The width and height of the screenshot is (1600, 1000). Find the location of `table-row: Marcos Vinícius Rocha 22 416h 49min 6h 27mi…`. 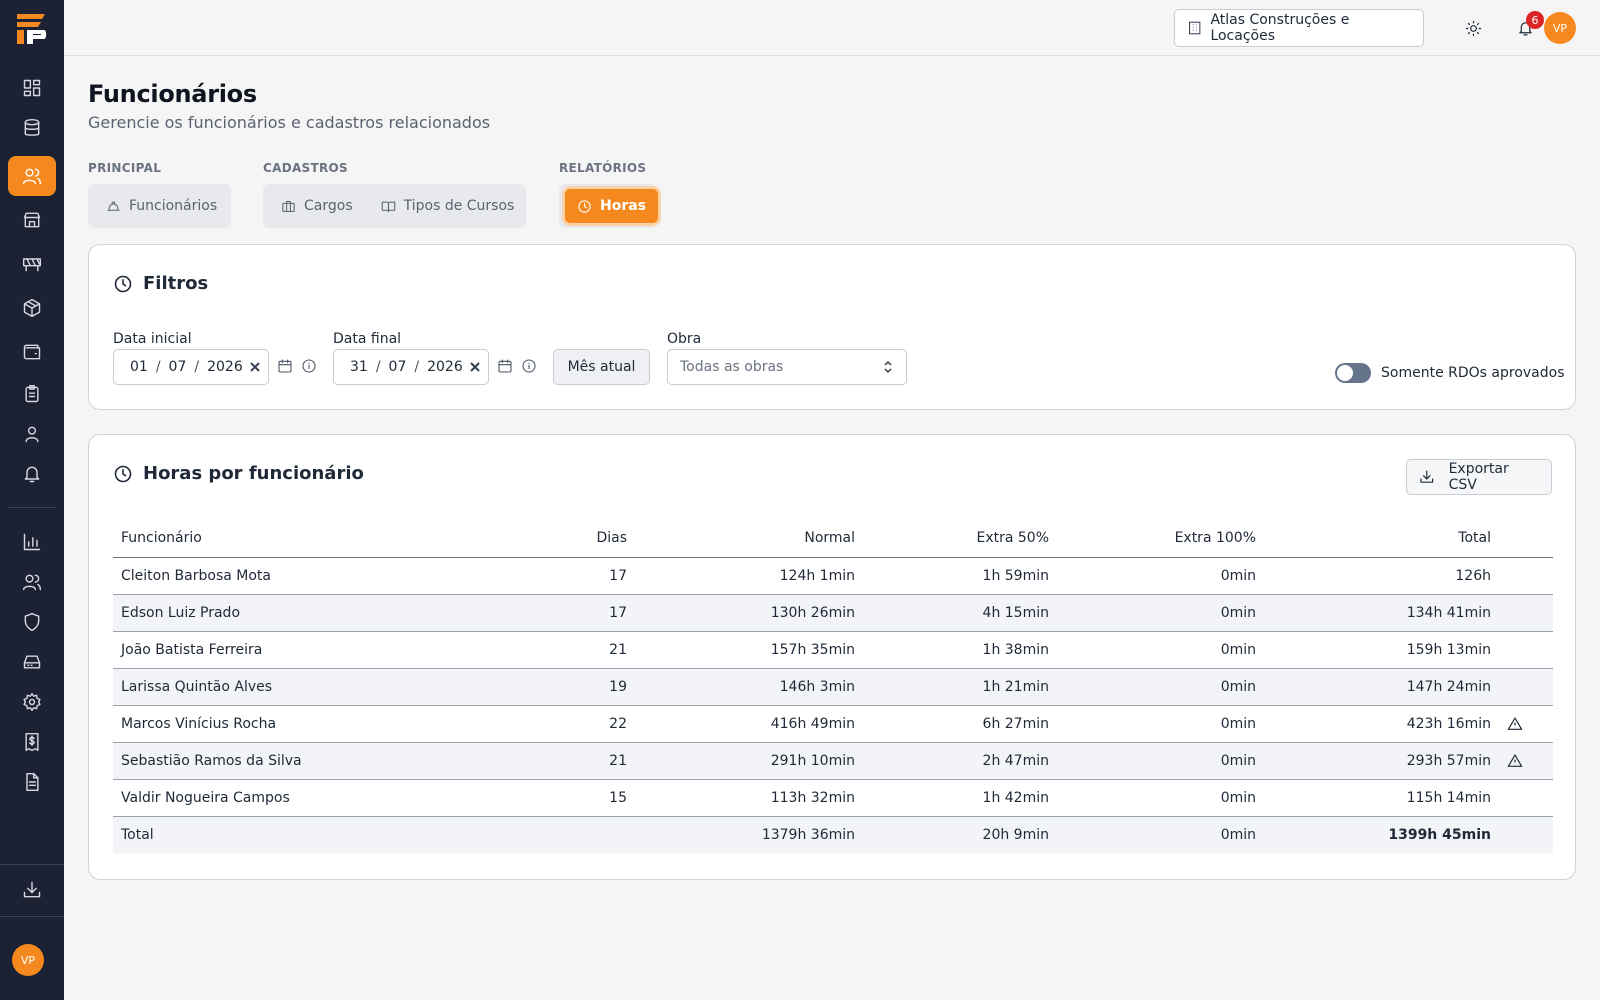

table-row: Marcos Vinícius Rocha 22 416h 49min 6h 27mi… is located at coordinates (833, 724).